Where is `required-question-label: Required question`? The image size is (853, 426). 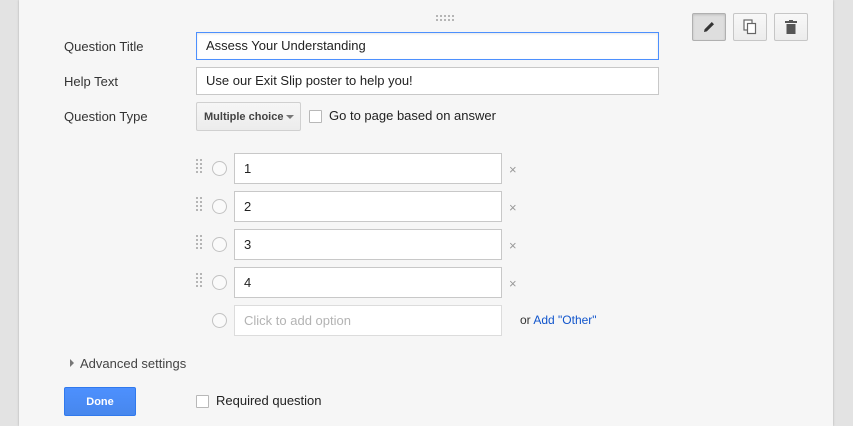 required-question-label: Required question is located at coordinates (269, 400).